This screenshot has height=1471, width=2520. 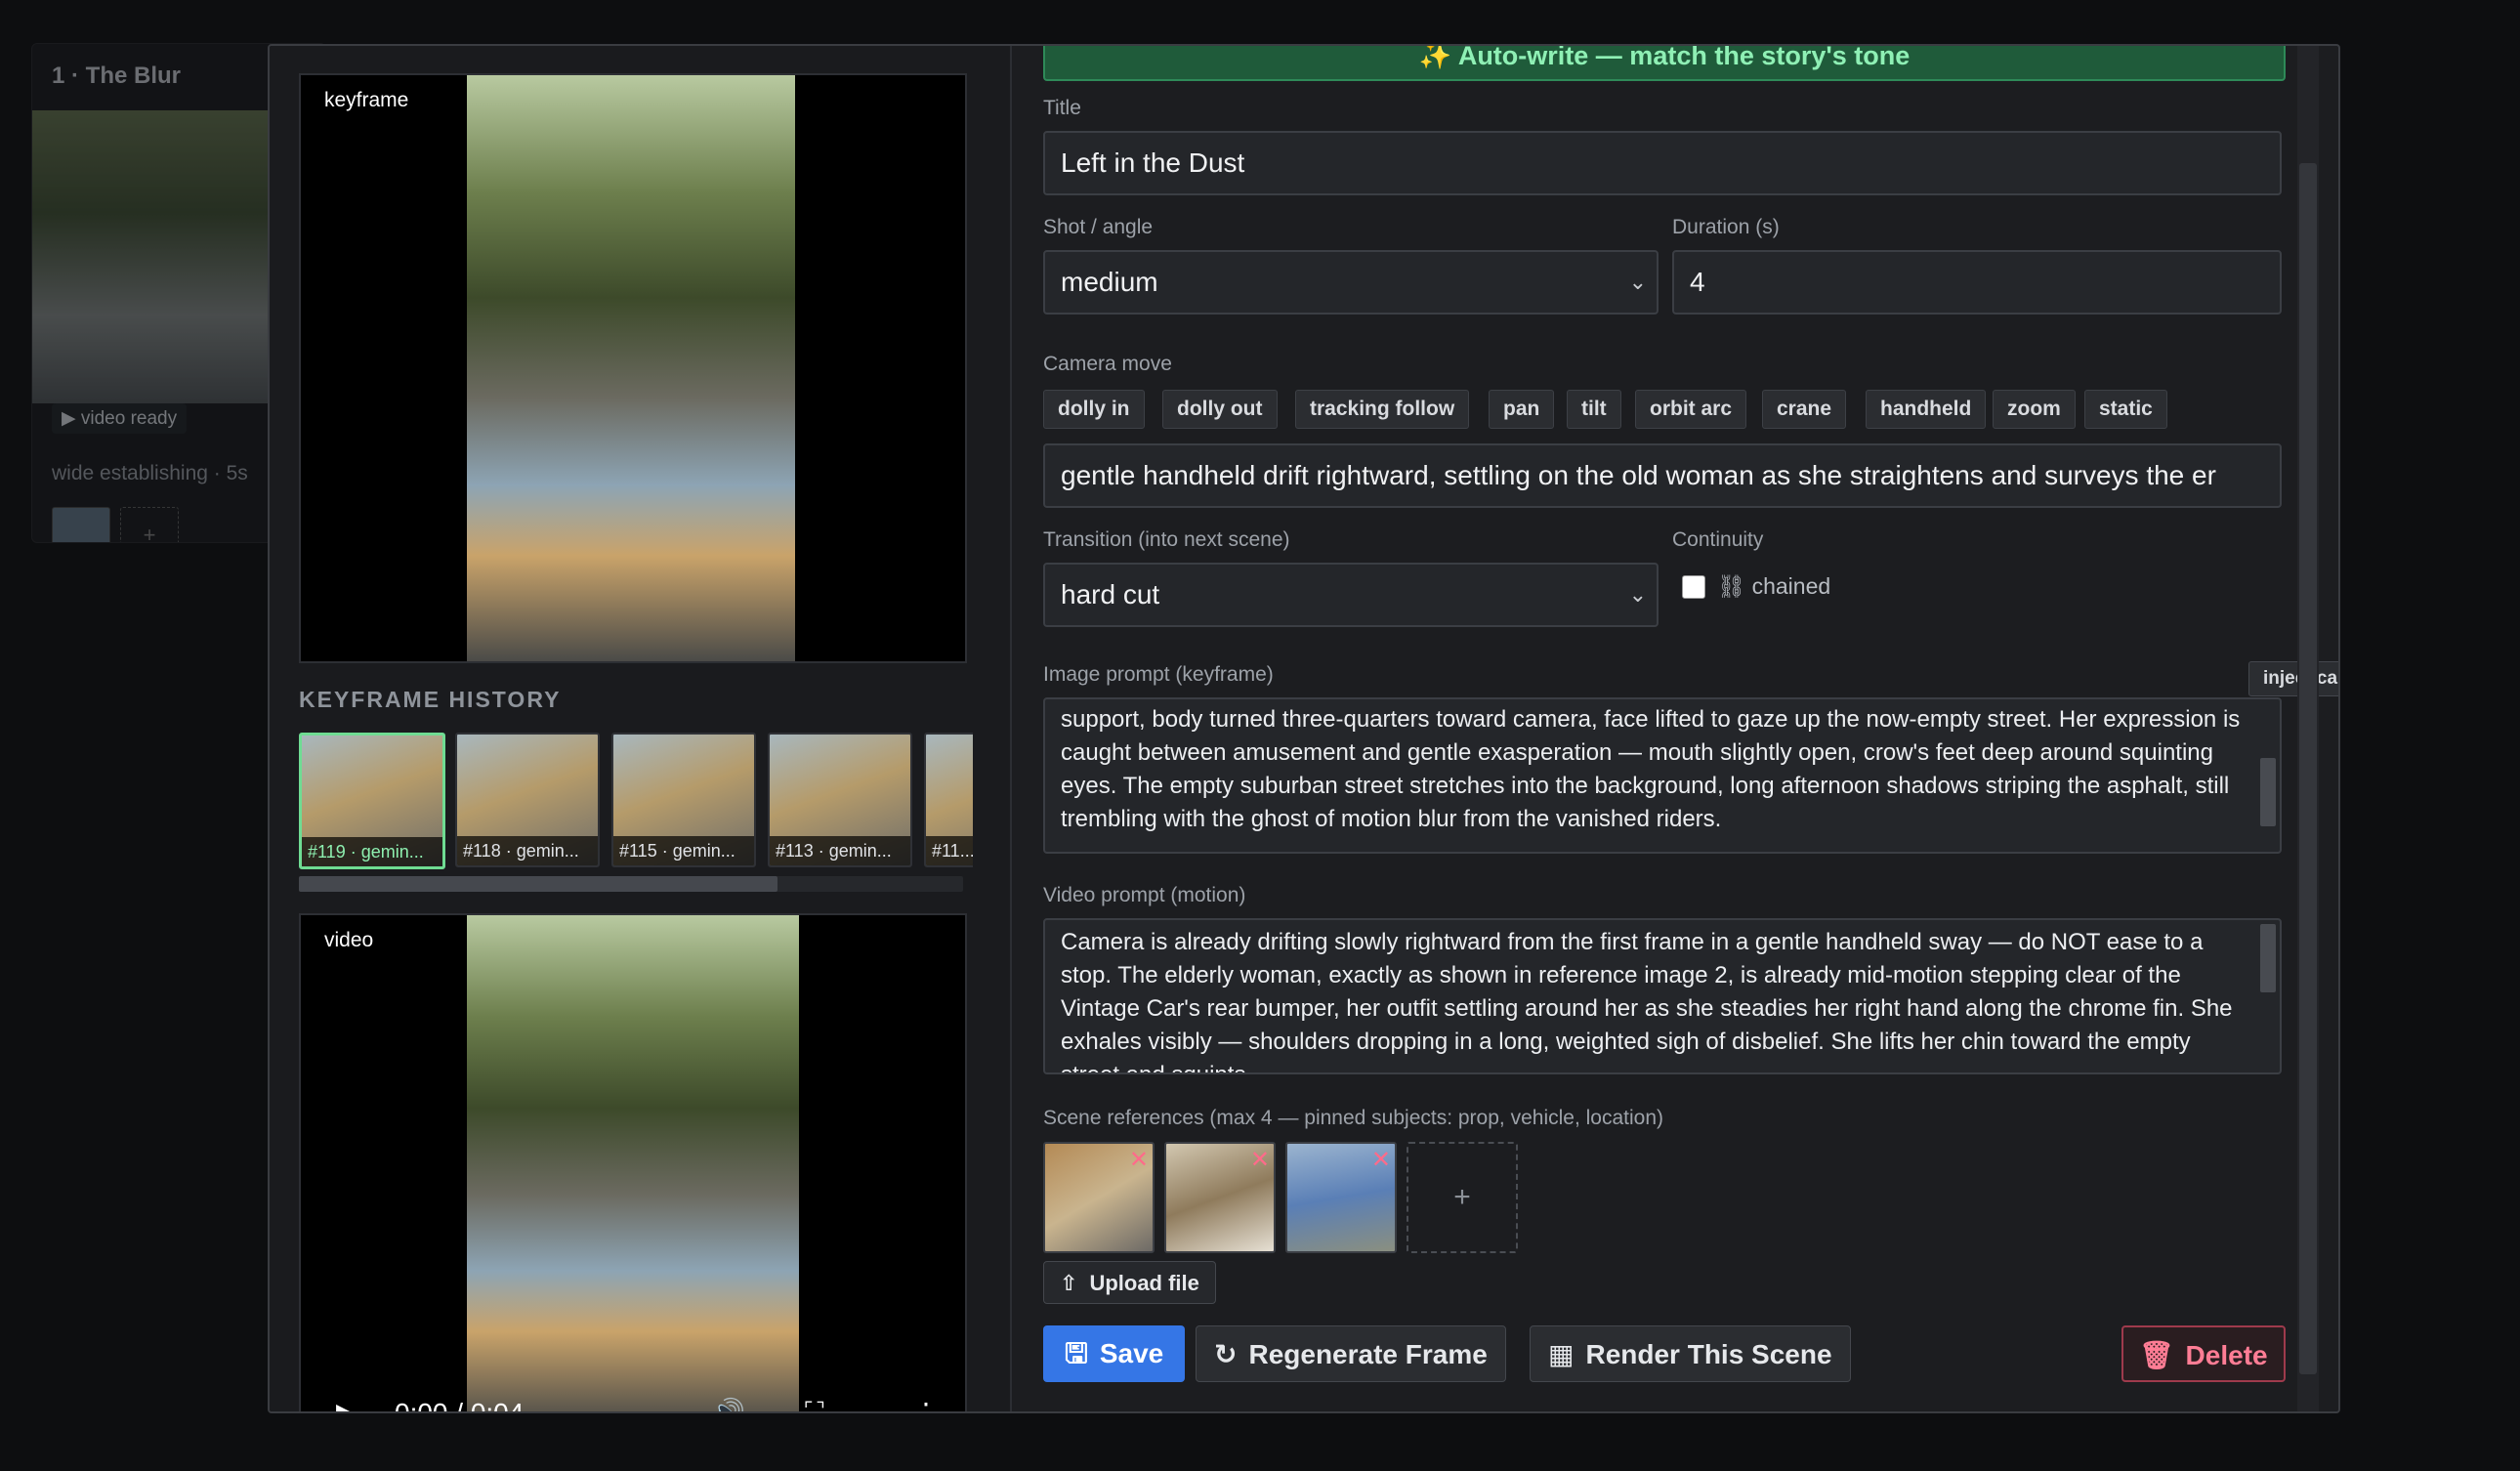 I want to click on trash-icon: 🗑, so click(x=2156, y=1355).